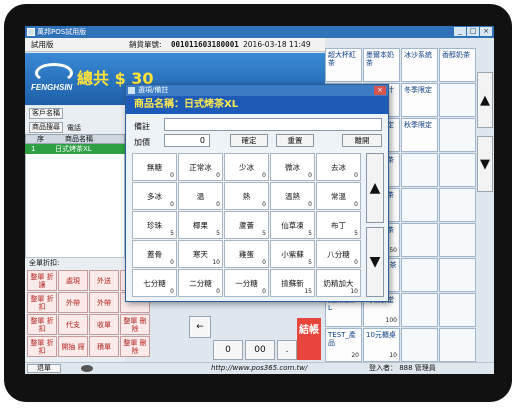 This screenshot has height=408, width=516. What do you see at coordinates (200, 327) in the screenshot?
I see `backspace-key: ←` at bounding box center [200, 327].